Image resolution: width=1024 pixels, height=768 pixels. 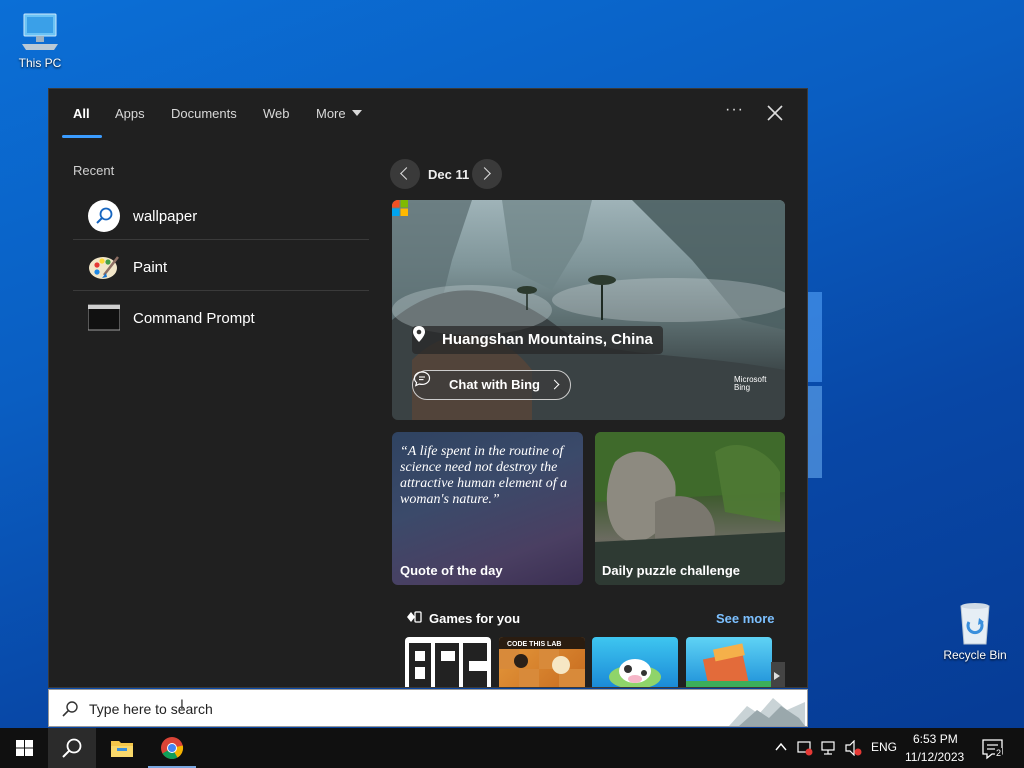 I want to click on taskbar: ENG 6:53 PM 11/12/2023 2, so click(x=512, y=748).